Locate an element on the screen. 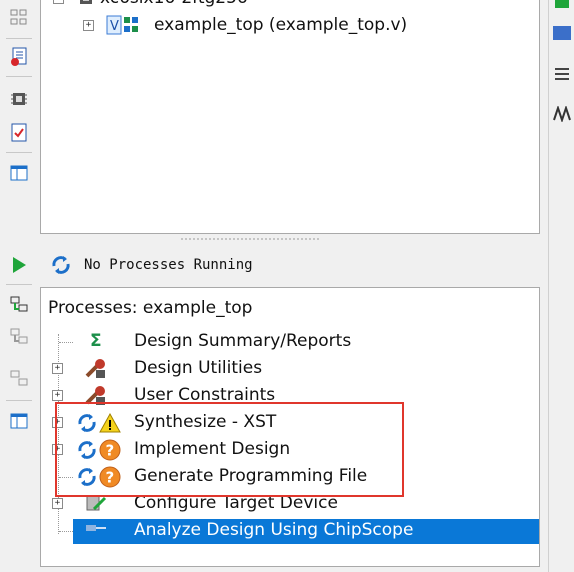  device-label: xc6slx16-2ftg256 is located at coordinates (174, 4).